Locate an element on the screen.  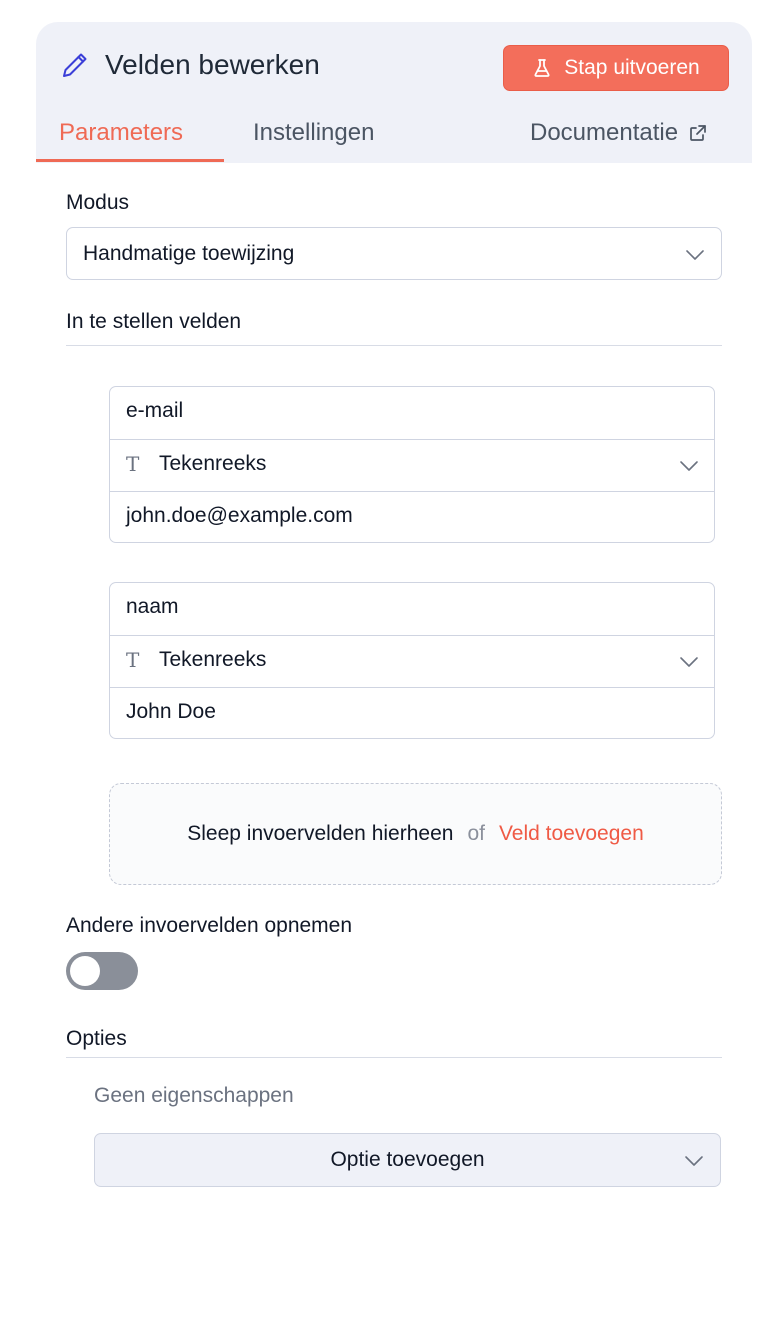
add-field-link: Veld toevoegen is located at coordinates (571, 834).